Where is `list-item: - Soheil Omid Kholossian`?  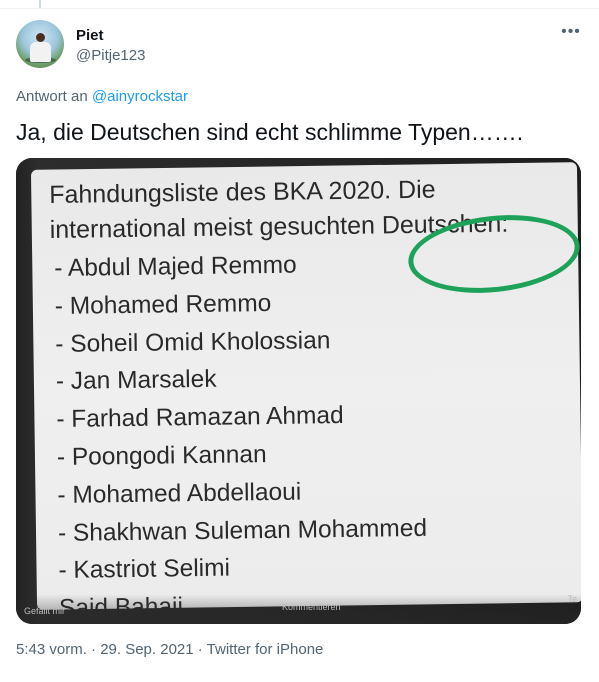 list-item: - Soheil Omid Kholossian is located at coordinates (193, 342).